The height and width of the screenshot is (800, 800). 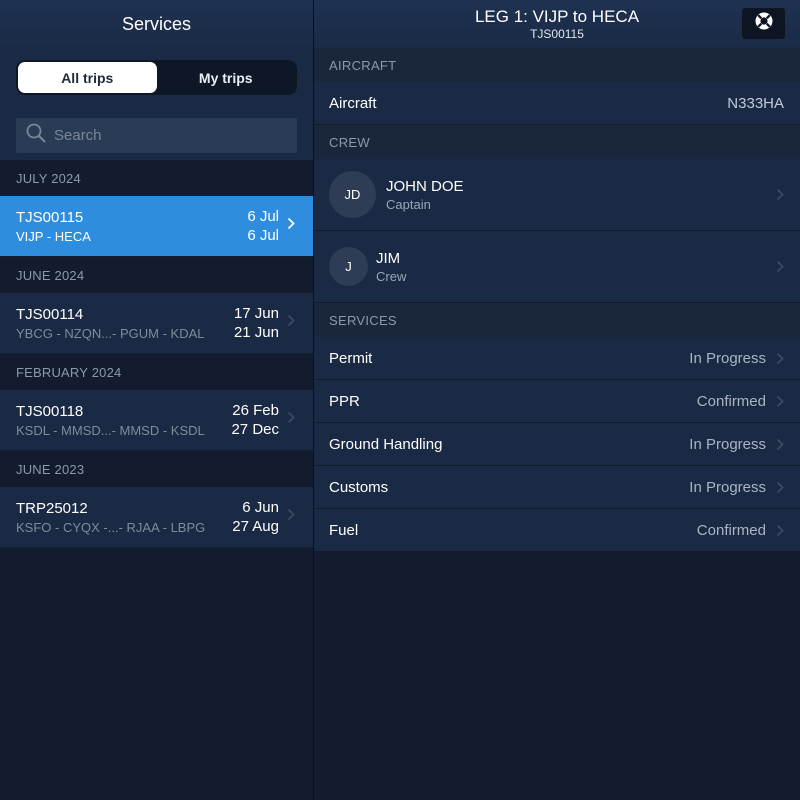 What do you see at coordinates (557, 65) in the screenshot?
I see `aircraft-section-header: AIRCRAFT` at bounding box center [557, 65].